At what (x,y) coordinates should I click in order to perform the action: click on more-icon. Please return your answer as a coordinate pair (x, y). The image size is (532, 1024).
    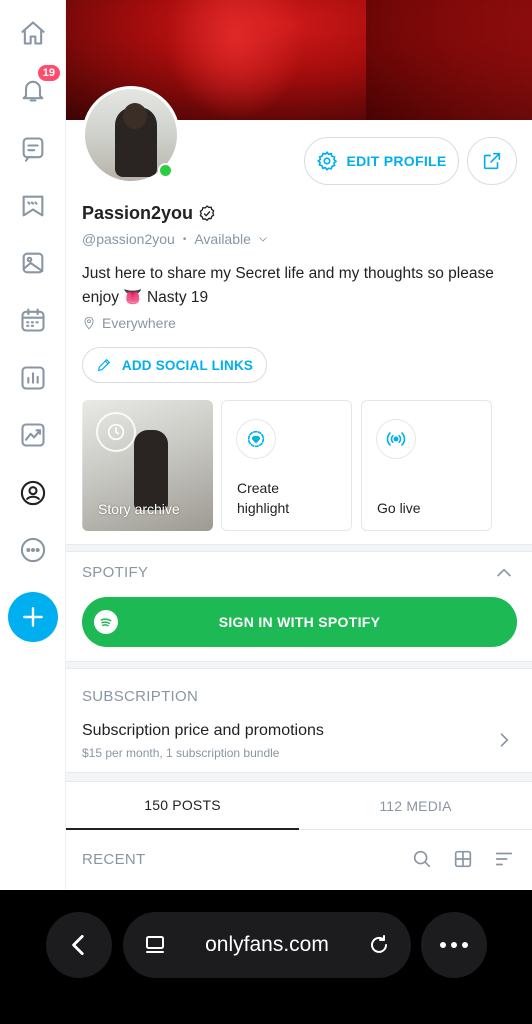
    Looking at the image, I should click on (33, 550).